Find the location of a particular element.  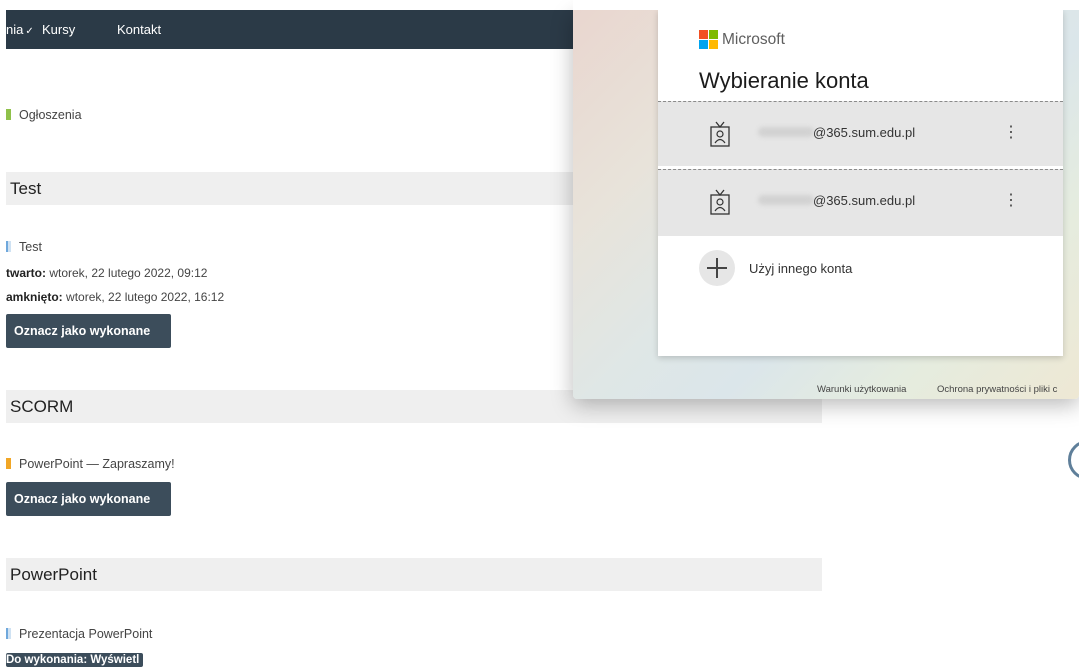

use-other-account-button: Użyj innego konta is located at coordinates (889, 268).